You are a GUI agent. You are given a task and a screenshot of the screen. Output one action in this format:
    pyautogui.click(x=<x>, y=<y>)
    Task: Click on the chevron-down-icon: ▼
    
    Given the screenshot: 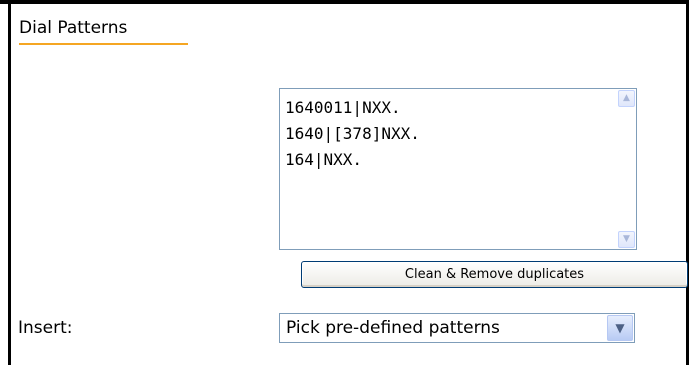 What is the action you would take?
    pyautogui.click(x=620, y=328)
    